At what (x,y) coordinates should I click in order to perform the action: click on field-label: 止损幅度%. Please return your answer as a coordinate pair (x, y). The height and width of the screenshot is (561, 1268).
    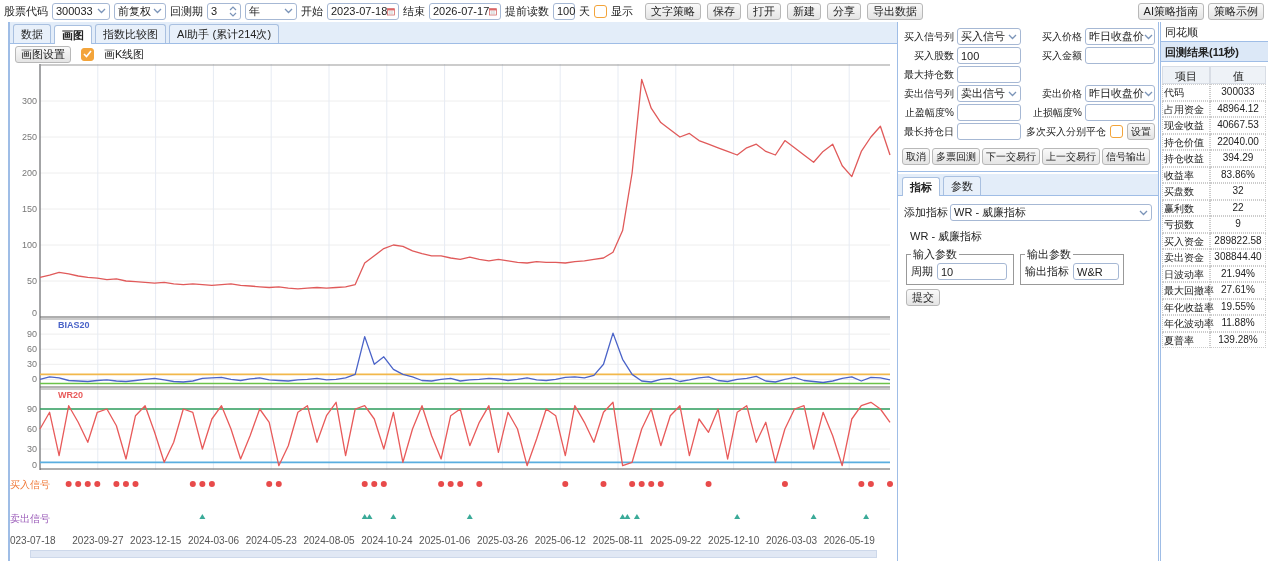
    Looking at the image, I should click on (1057, 112).